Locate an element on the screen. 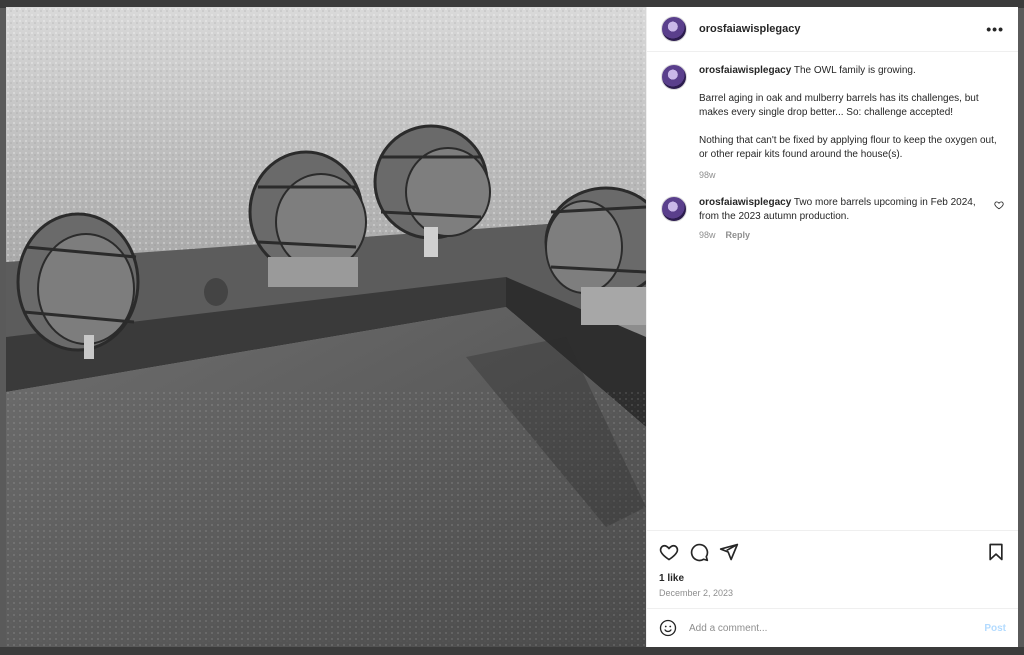 This screenshot has width=1024, height=655. emoji-icon is located at coordinates (668, 628).